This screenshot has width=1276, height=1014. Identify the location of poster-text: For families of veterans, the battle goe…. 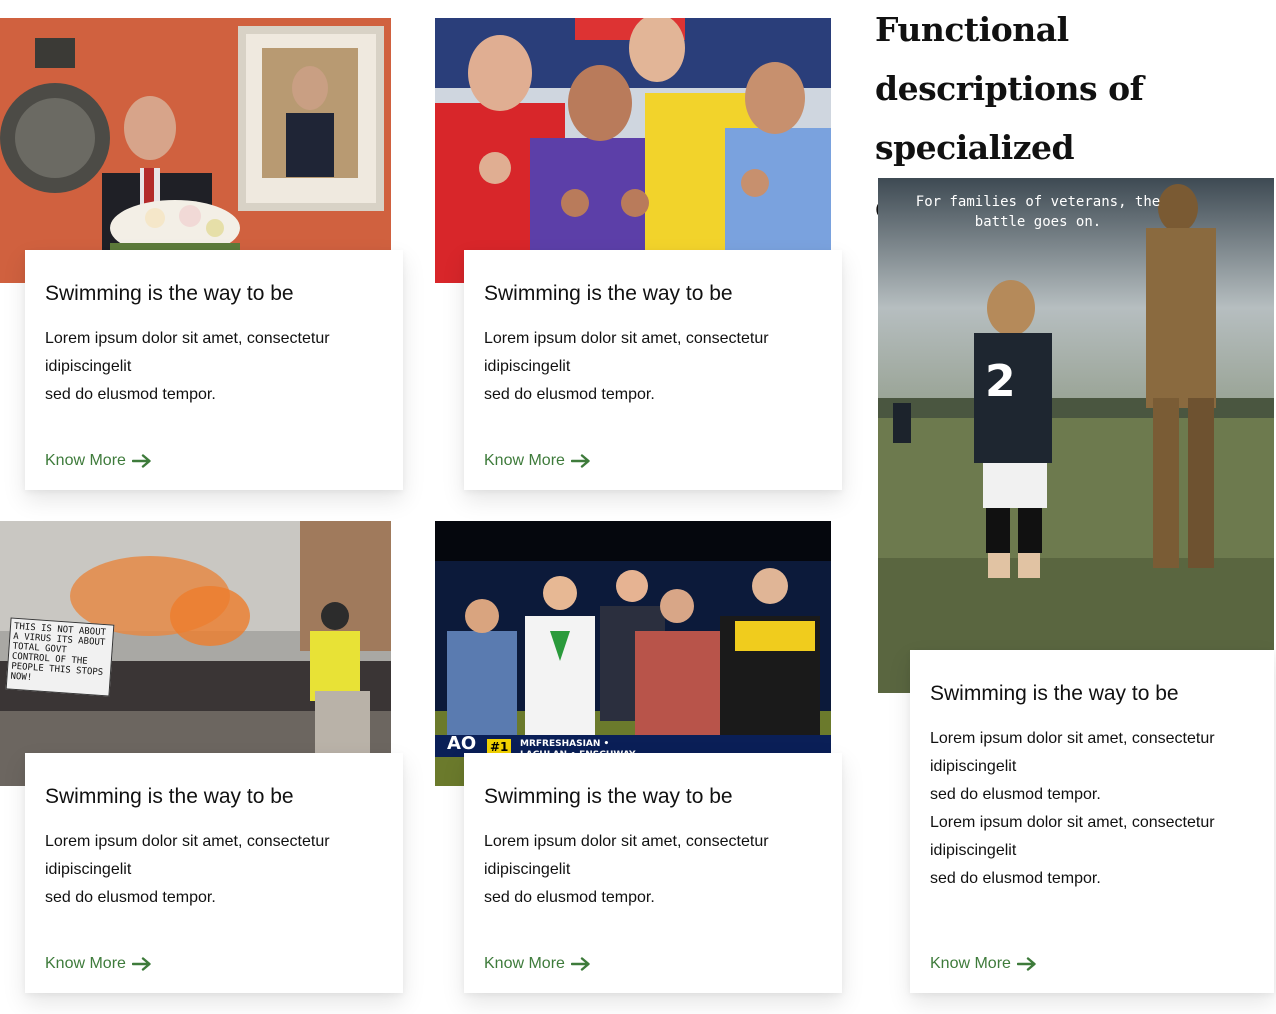
(1038, 212).